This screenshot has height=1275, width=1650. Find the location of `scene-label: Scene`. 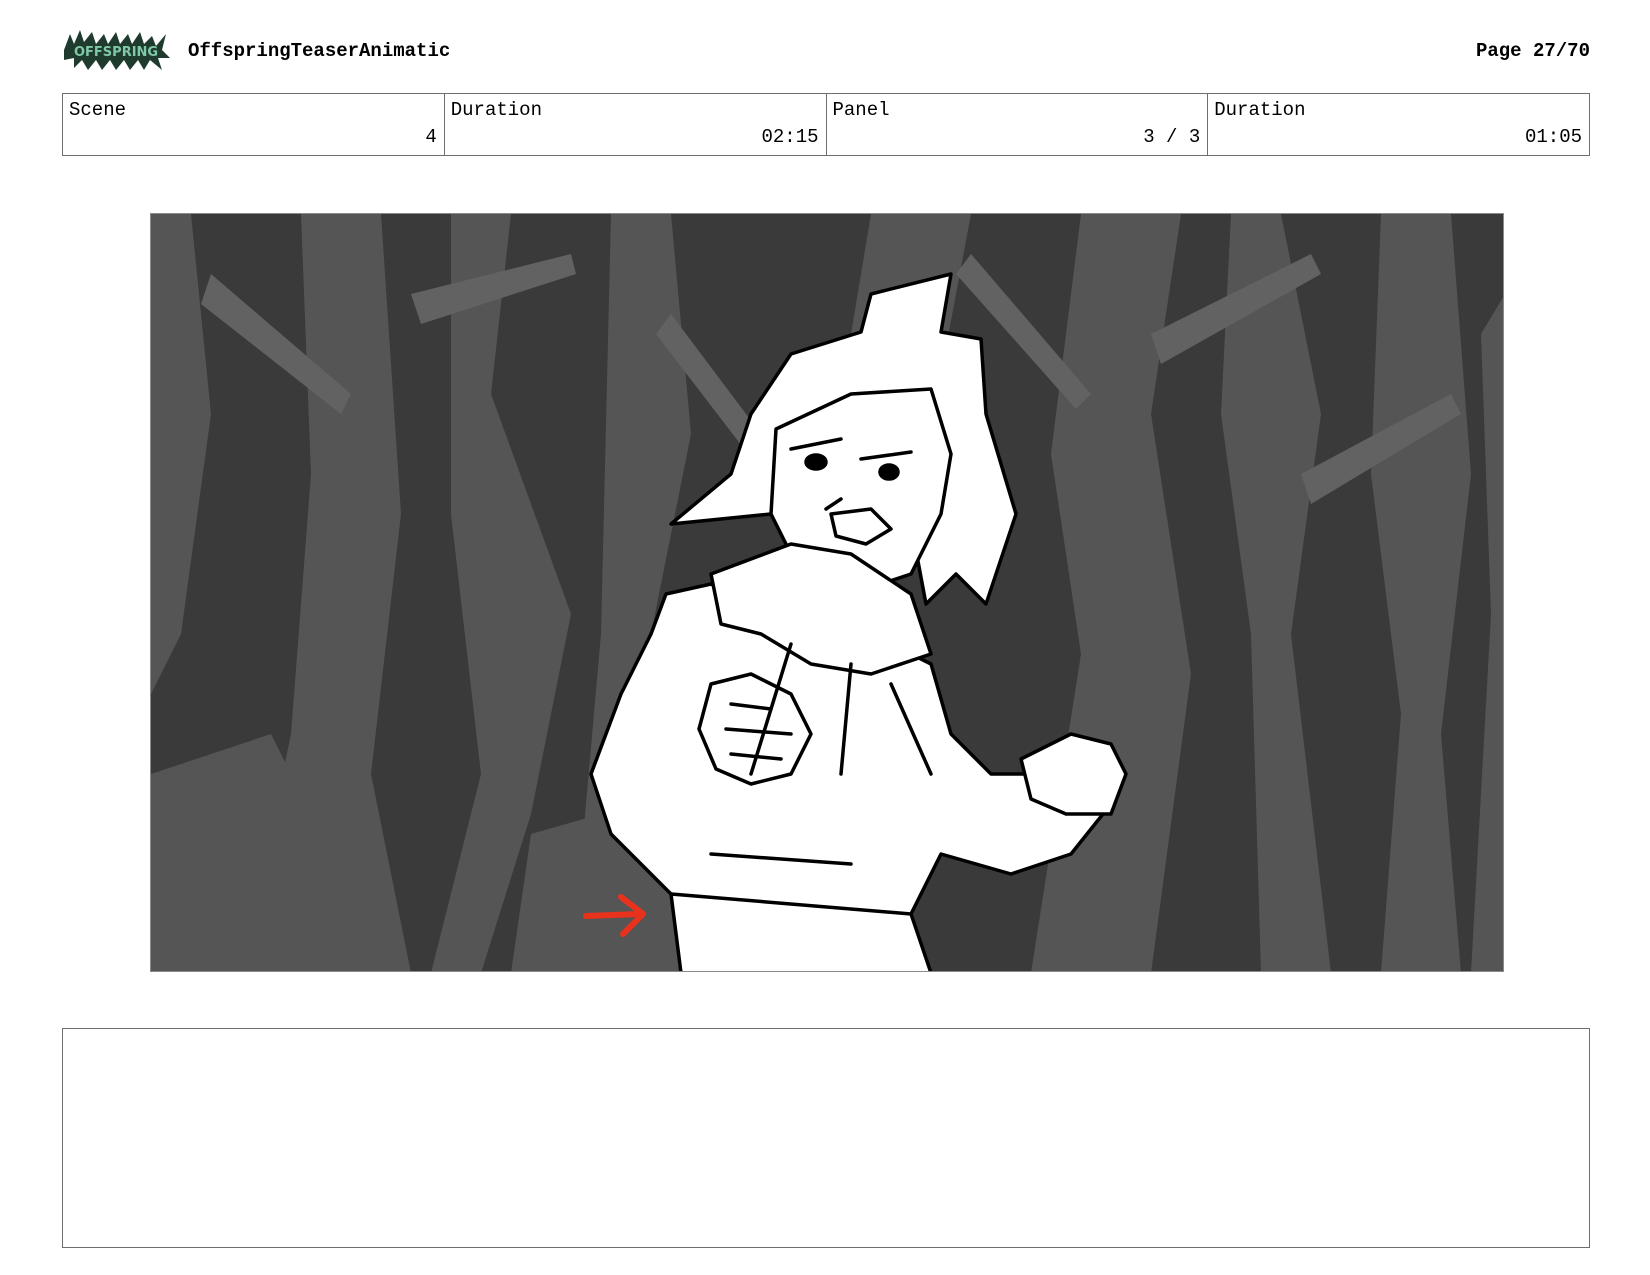

scene-label: Scene is located at coordinates (98, 110).